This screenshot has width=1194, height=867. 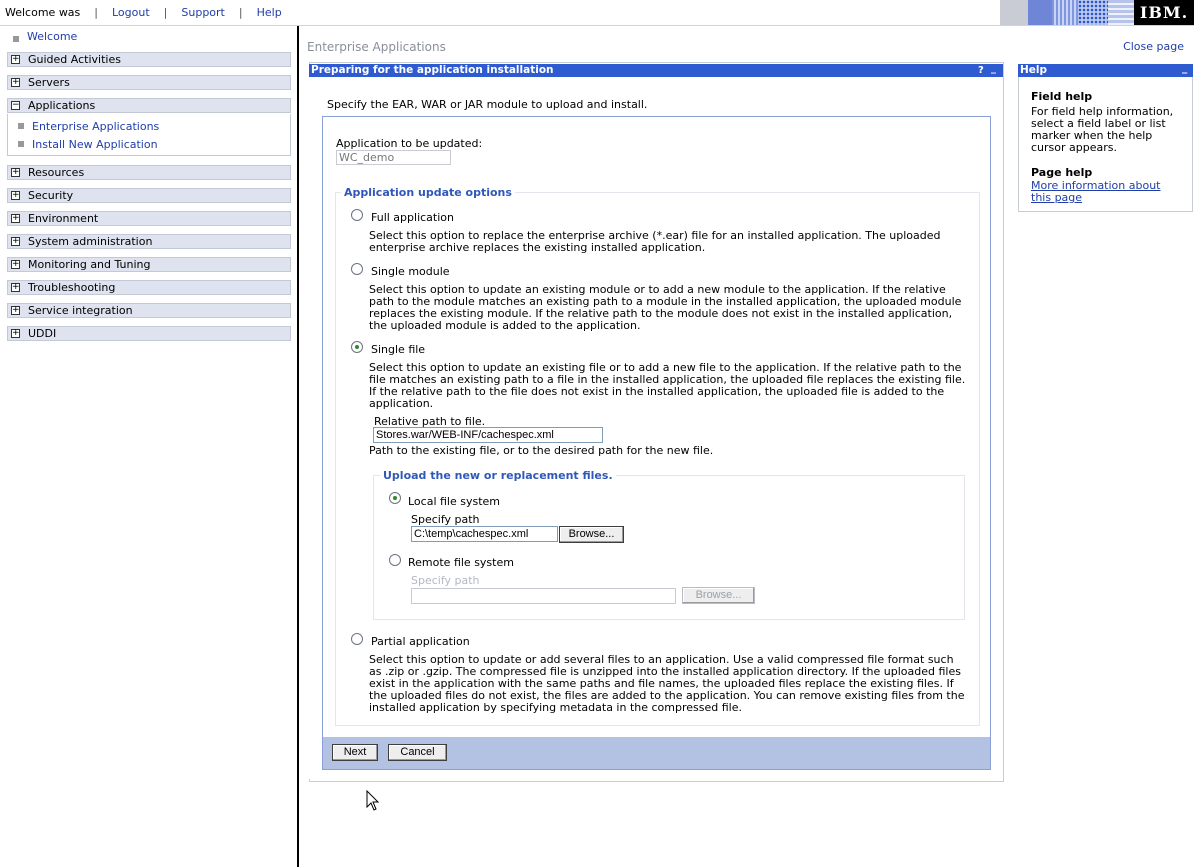 What do you see at coordinates (269, 12) in the screenshot?
I see `help-link: Help` at bounding box center [269, 12].